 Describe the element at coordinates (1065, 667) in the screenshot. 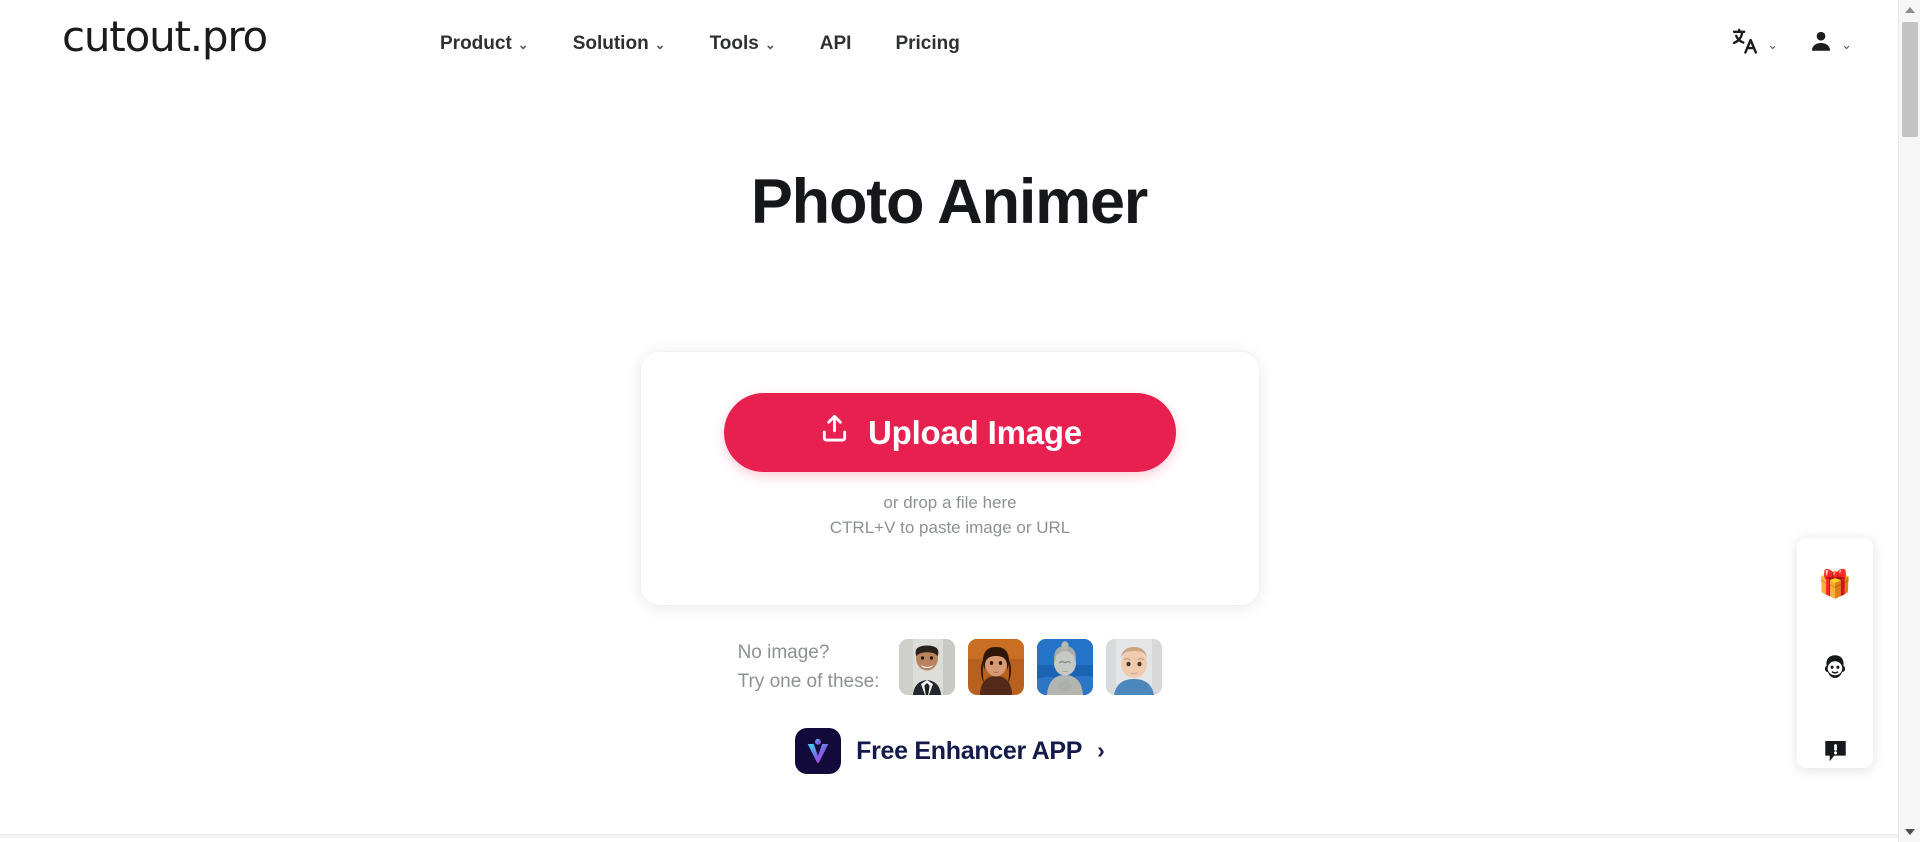

I see `sample-thumb-buddha-statue` at that location.